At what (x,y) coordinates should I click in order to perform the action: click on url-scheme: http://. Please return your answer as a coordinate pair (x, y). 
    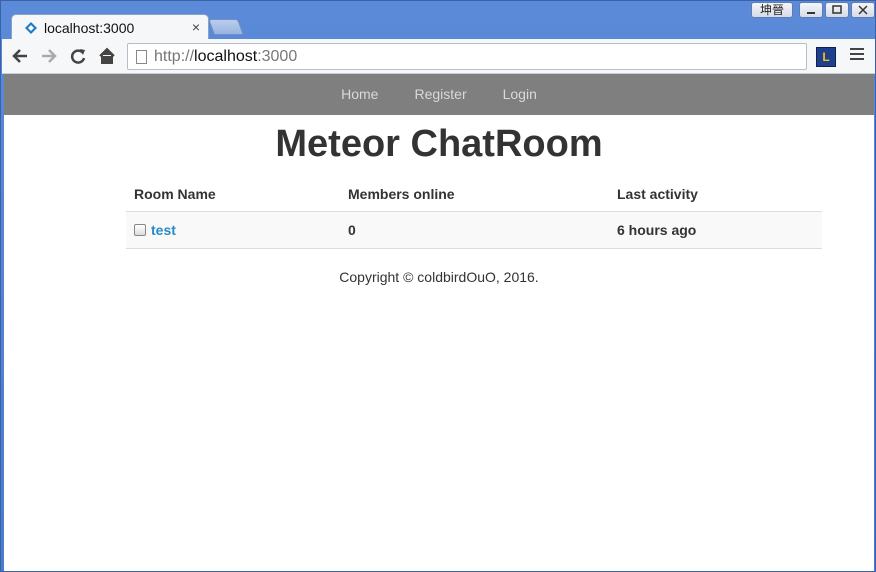
    Looking at the image, I should click on (174, 56).